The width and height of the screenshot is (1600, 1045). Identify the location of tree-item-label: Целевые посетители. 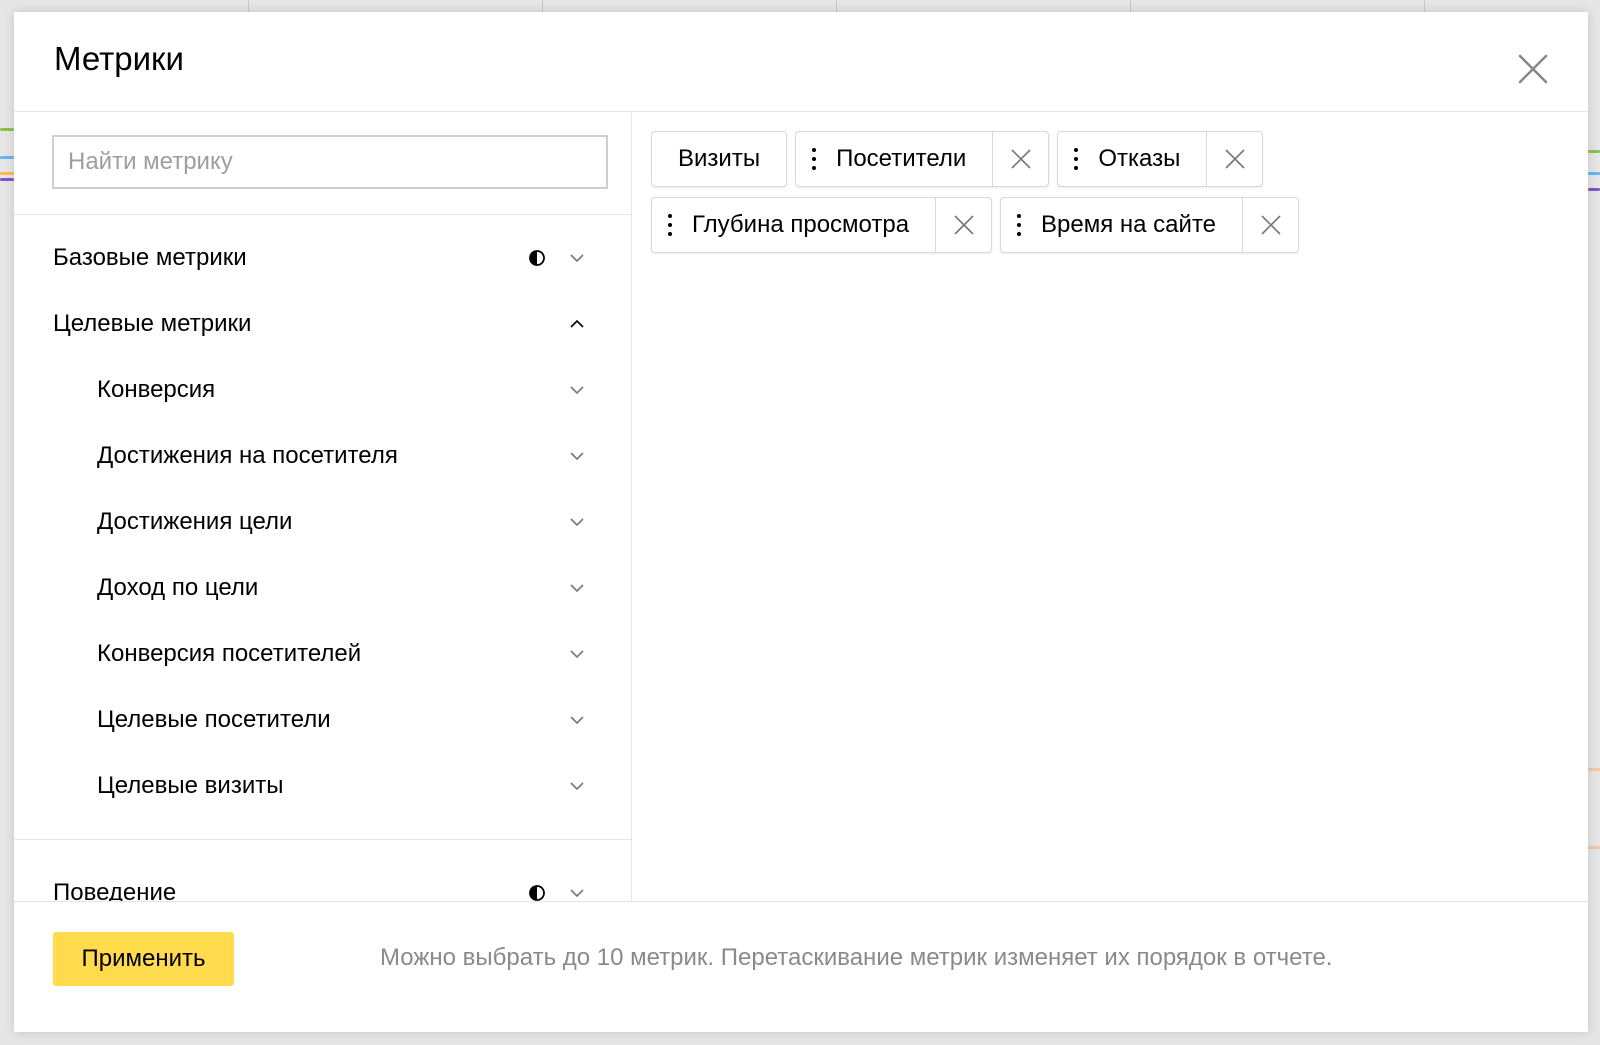
(214, 719).